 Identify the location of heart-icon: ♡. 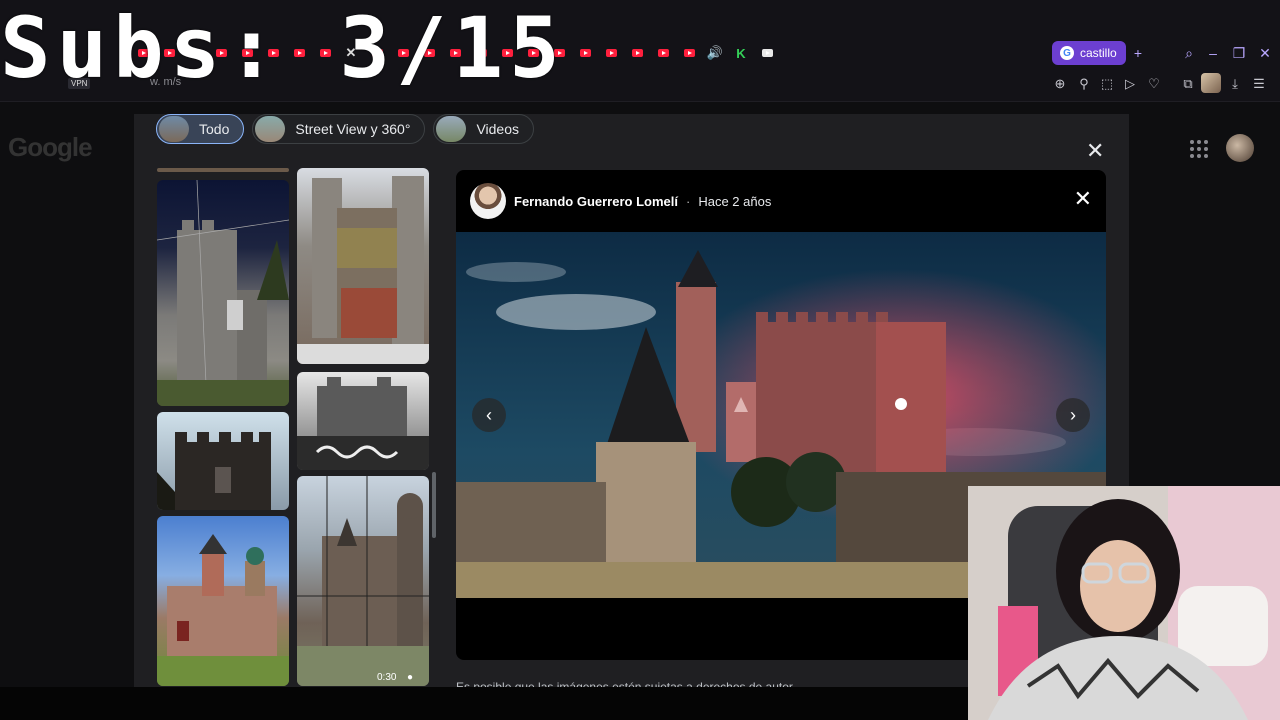
(1154, 84).